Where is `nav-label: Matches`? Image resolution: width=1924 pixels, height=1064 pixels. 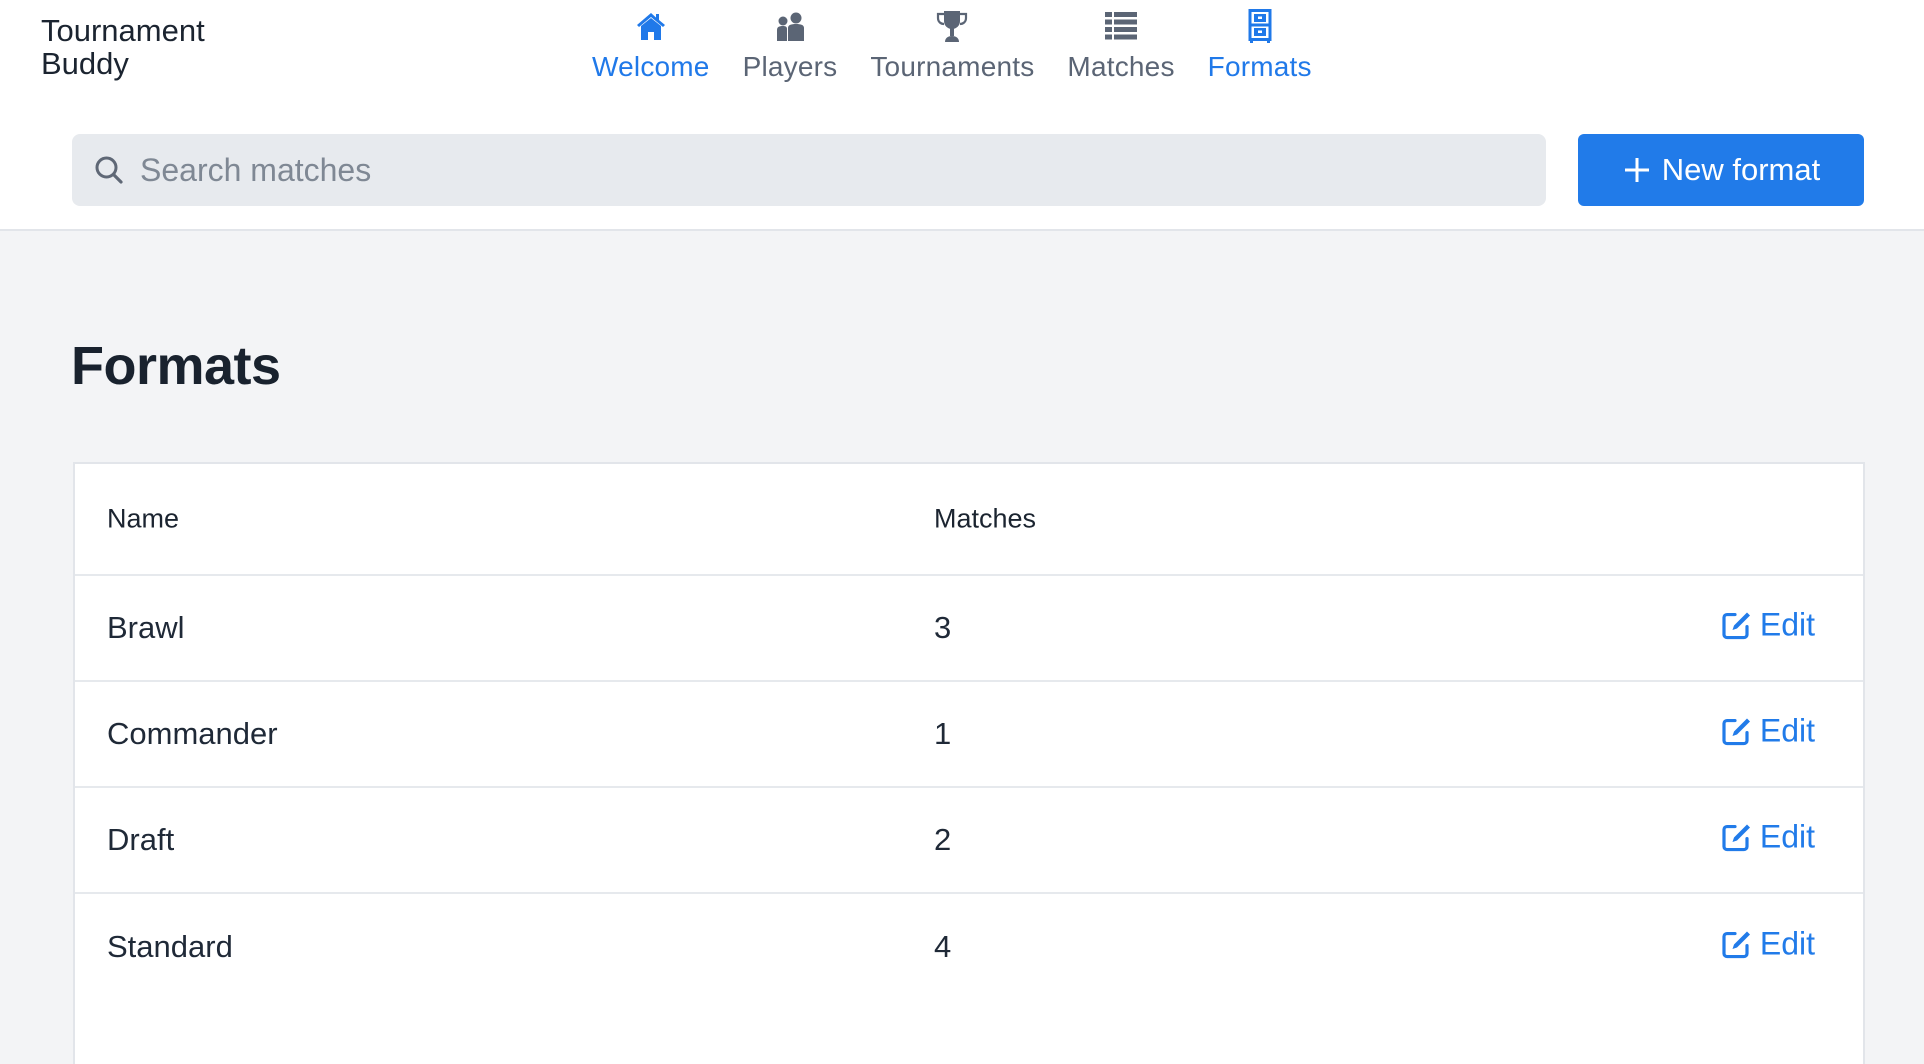 nav-label: Matches is located at coordinates (1121, 66).